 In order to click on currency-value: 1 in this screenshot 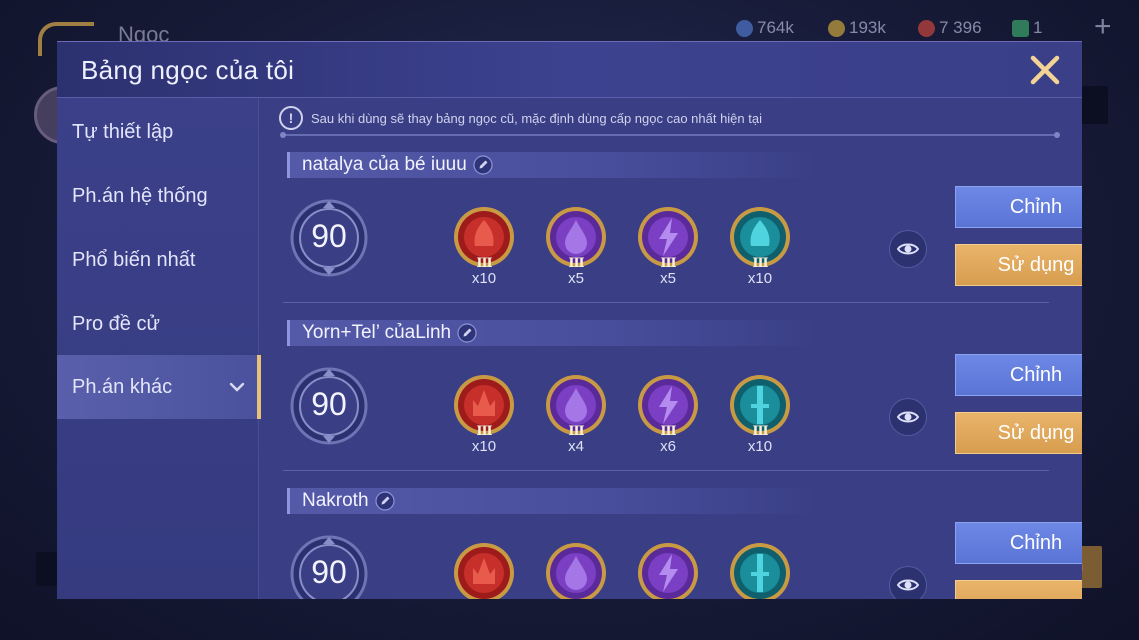, I will do `click(1038, 27)`.